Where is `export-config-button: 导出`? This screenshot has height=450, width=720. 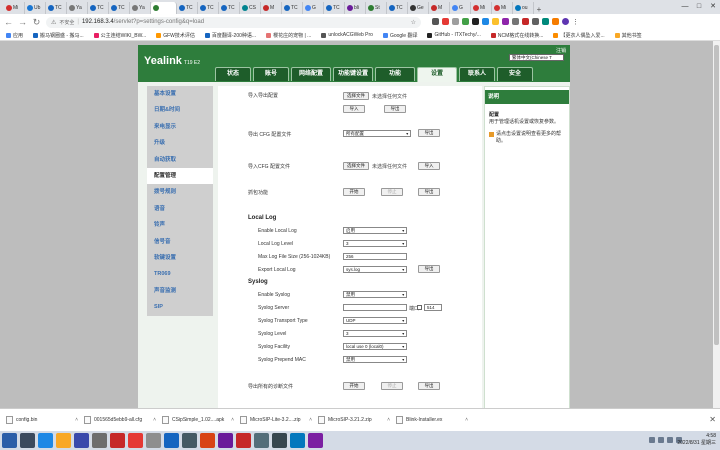 export-config-button: 导出 is located at coordinates (395, 109).